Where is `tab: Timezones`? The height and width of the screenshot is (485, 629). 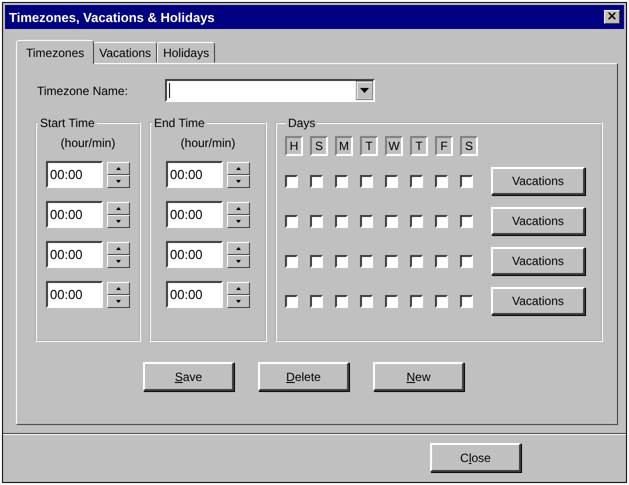 tab: Timezones is located at coordinates (55, 52).